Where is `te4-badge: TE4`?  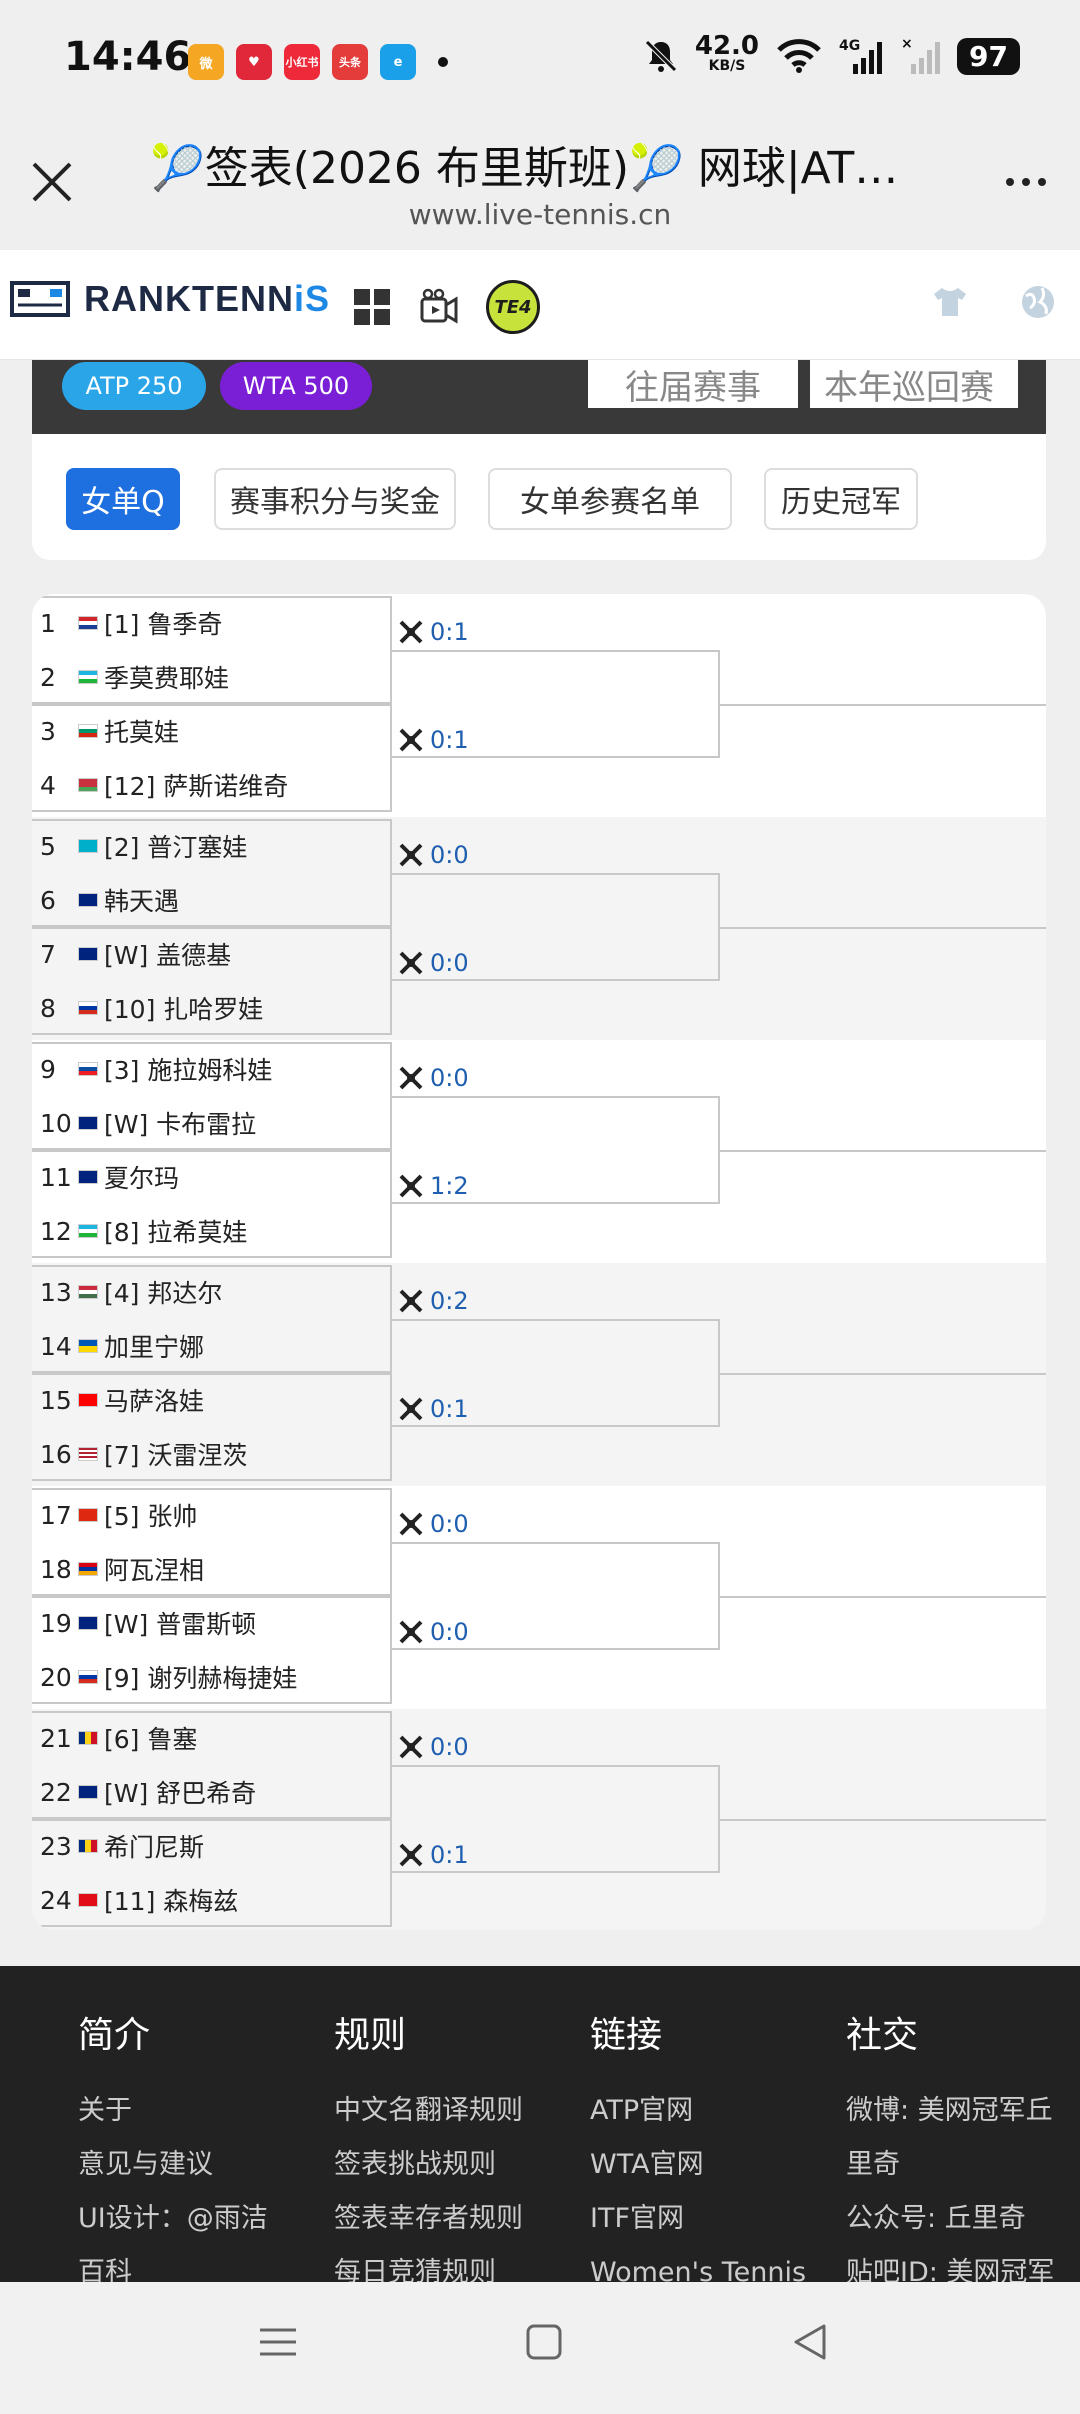
te4-badge: TE4 is located at coordinates (513, 307).